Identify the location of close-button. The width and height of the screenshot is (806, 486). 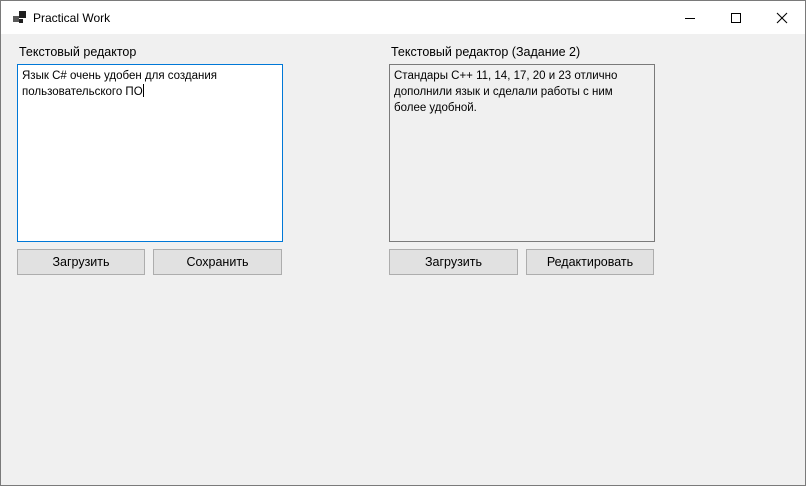
(782, 17).